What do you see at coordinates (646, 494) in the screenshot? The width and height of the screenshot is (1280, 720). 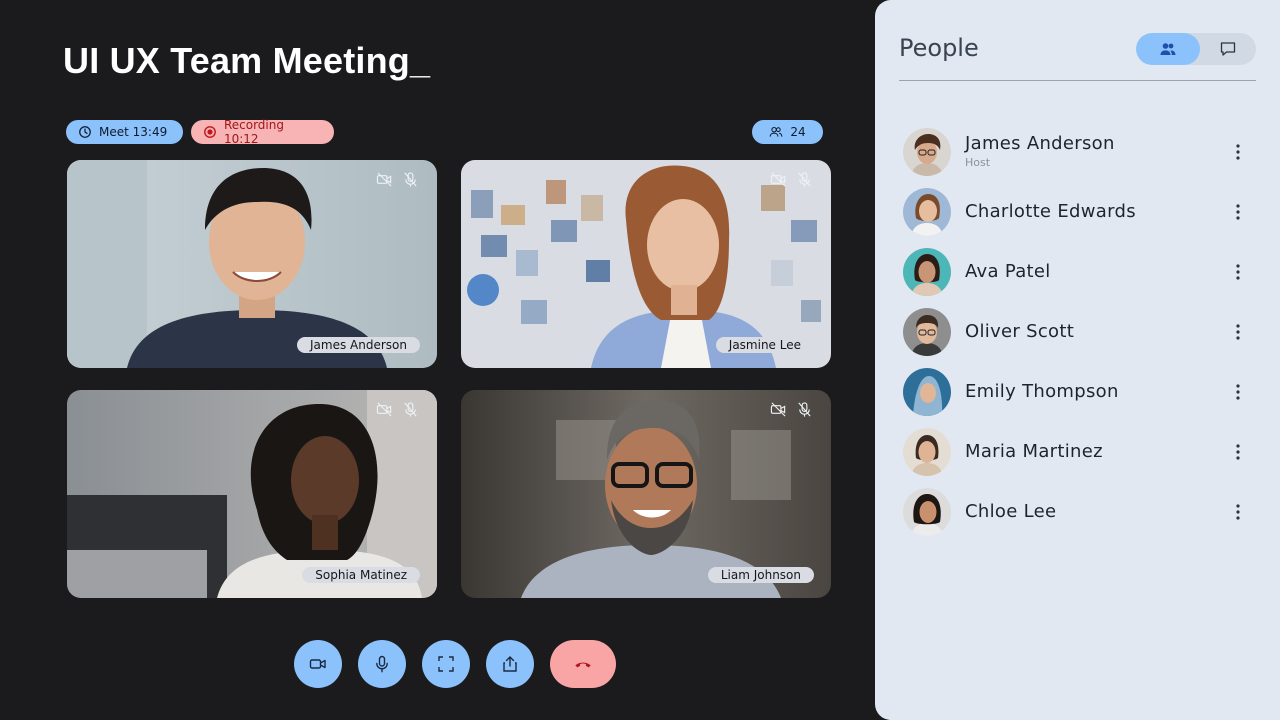 I see `video-tile: Liam Johnson` at bounding box center [646, 494].